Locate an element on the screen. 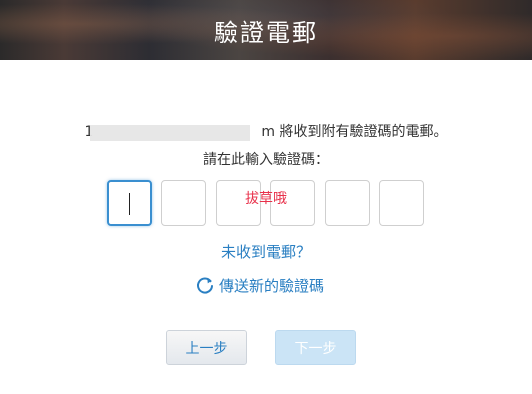 The height and width of the screenshot is (394, 532). code-prompt: 請在此輸入驗證碼： is located at coordinates (266, 160).